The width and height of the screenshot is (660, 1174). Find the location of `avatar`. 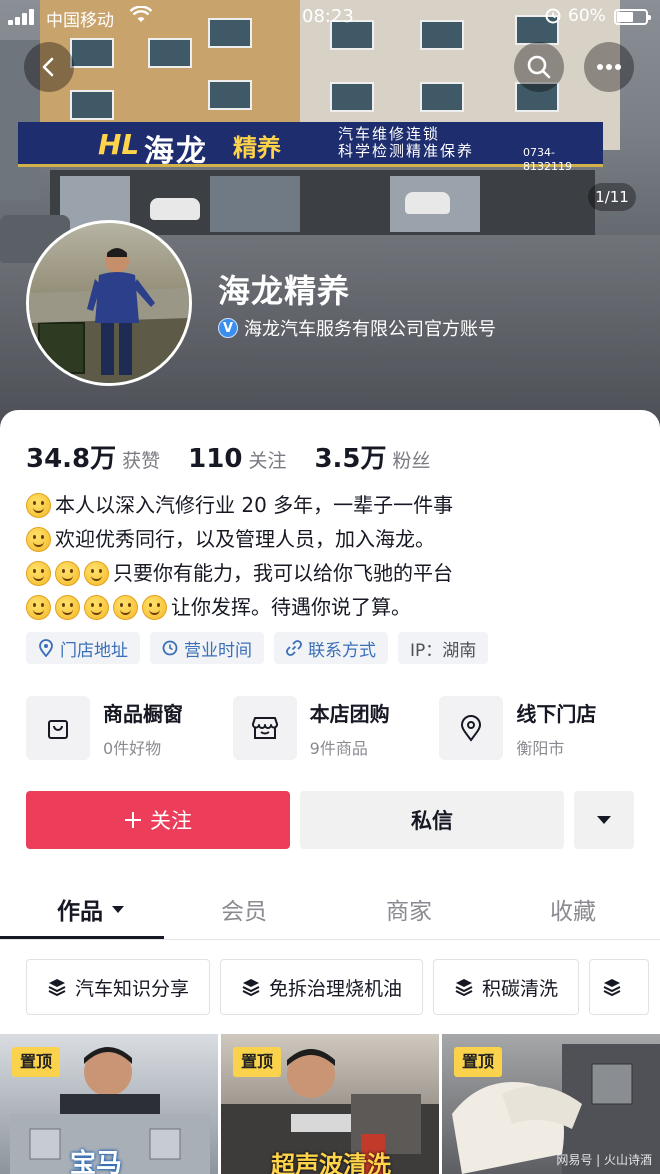

avatar is located at coordinates (109, 303).